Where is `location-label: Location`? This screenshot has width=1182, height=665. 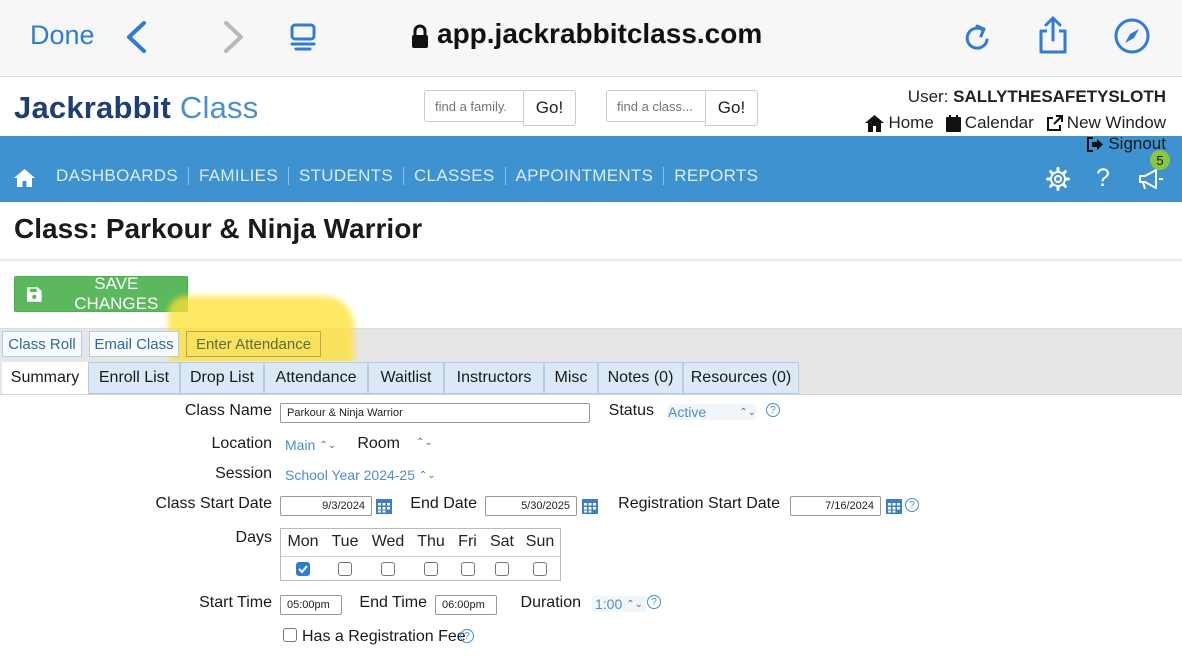
location-label: Location is located at coordinates (242, 443).